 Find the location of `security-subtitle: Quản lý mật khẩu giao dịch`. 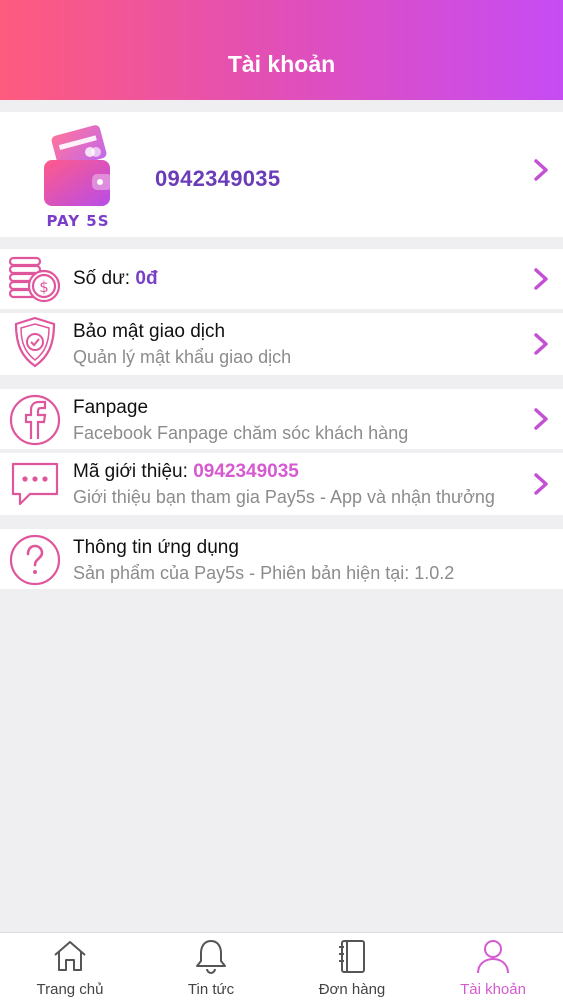

security-subtitle: Quản lý mật khẩu giao dịch is located at coordinates (182, 357).